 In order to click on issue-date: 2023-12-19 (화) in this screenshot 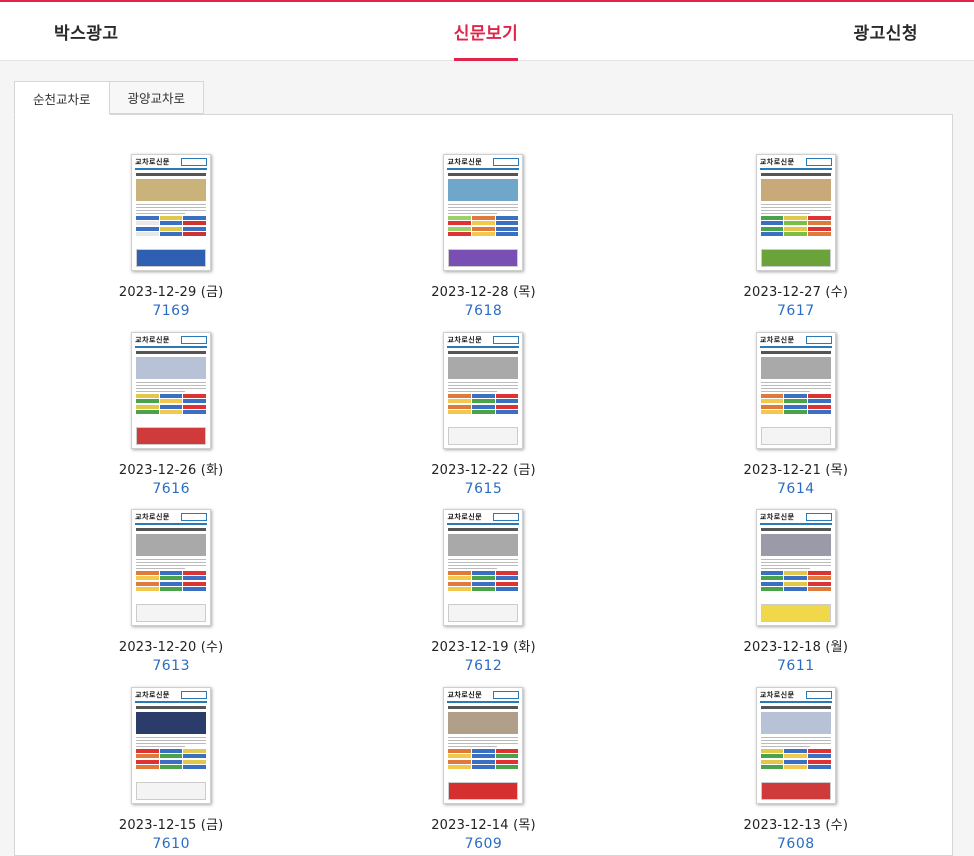, I will do `click(483, 645)`.